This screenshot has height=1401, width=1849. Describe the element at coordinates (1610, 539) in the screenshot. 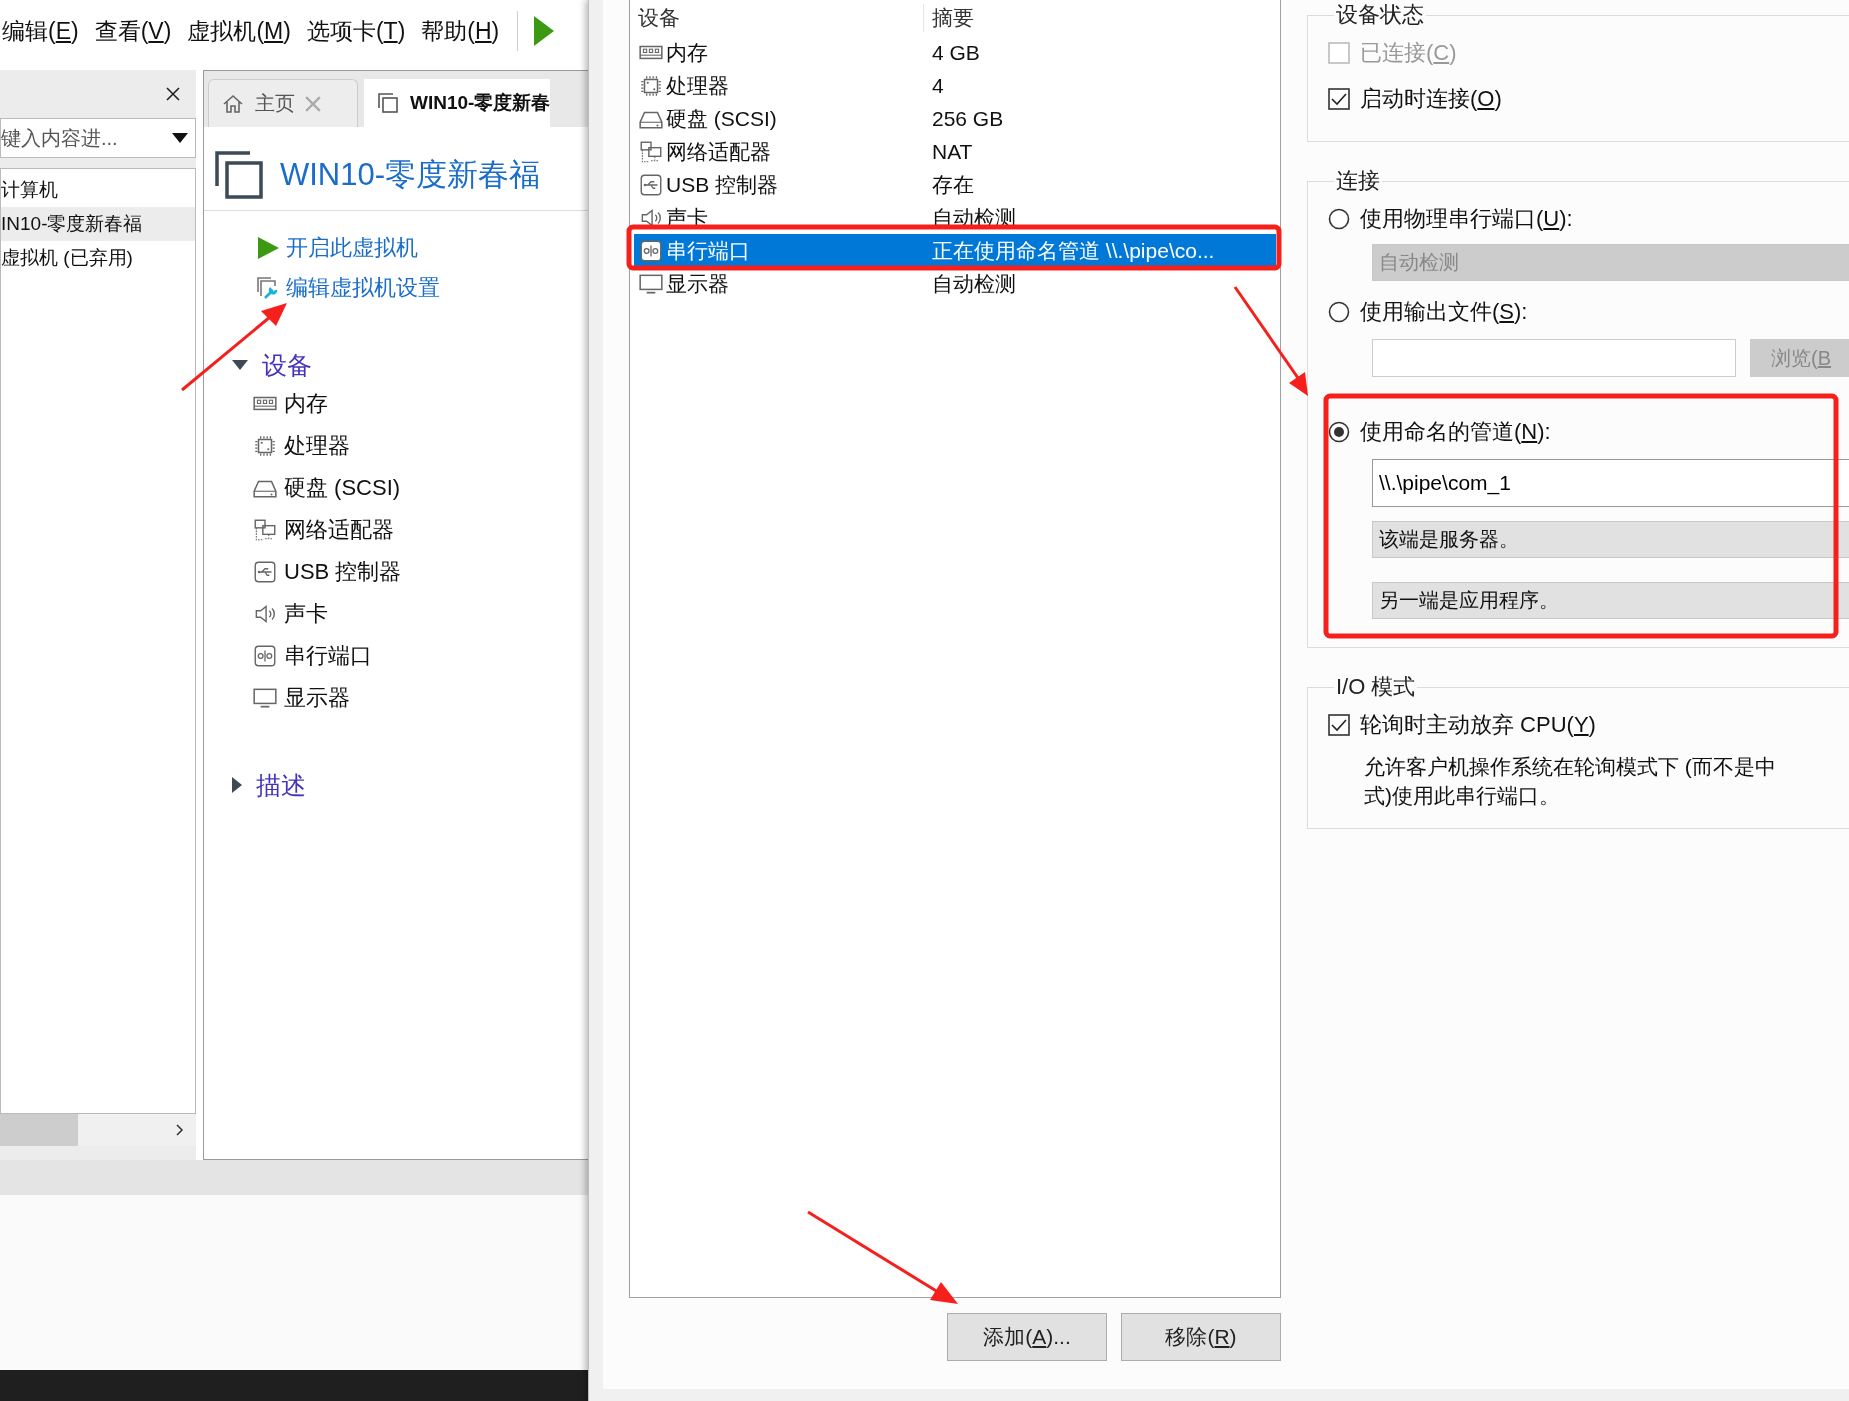

I see `pipe-end-dropdown: 该端是服务器。` at that location.